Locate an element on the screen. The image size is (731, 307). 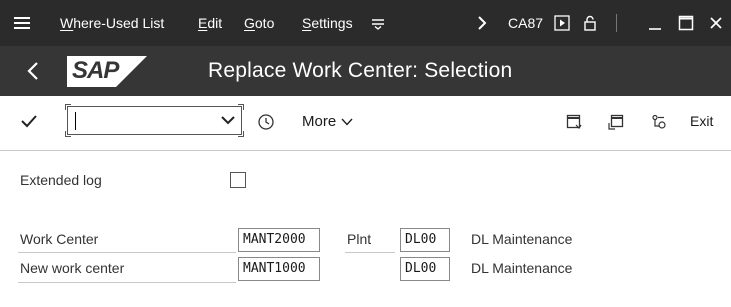
work-center-label: Work Center is located at coordinates (59, 239).